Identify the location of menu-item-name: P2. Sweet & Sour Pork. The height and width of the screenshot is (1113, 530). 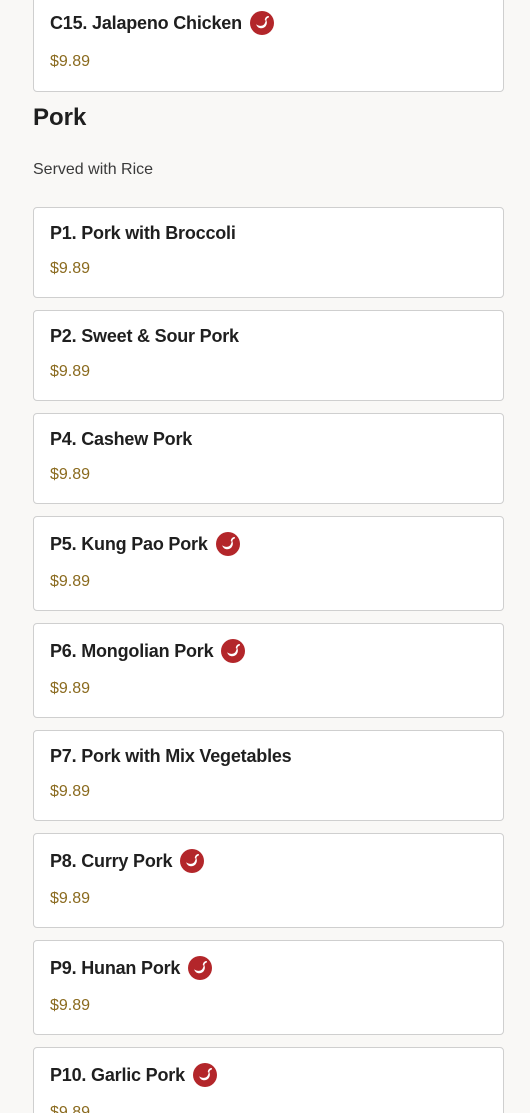
(144, 336).